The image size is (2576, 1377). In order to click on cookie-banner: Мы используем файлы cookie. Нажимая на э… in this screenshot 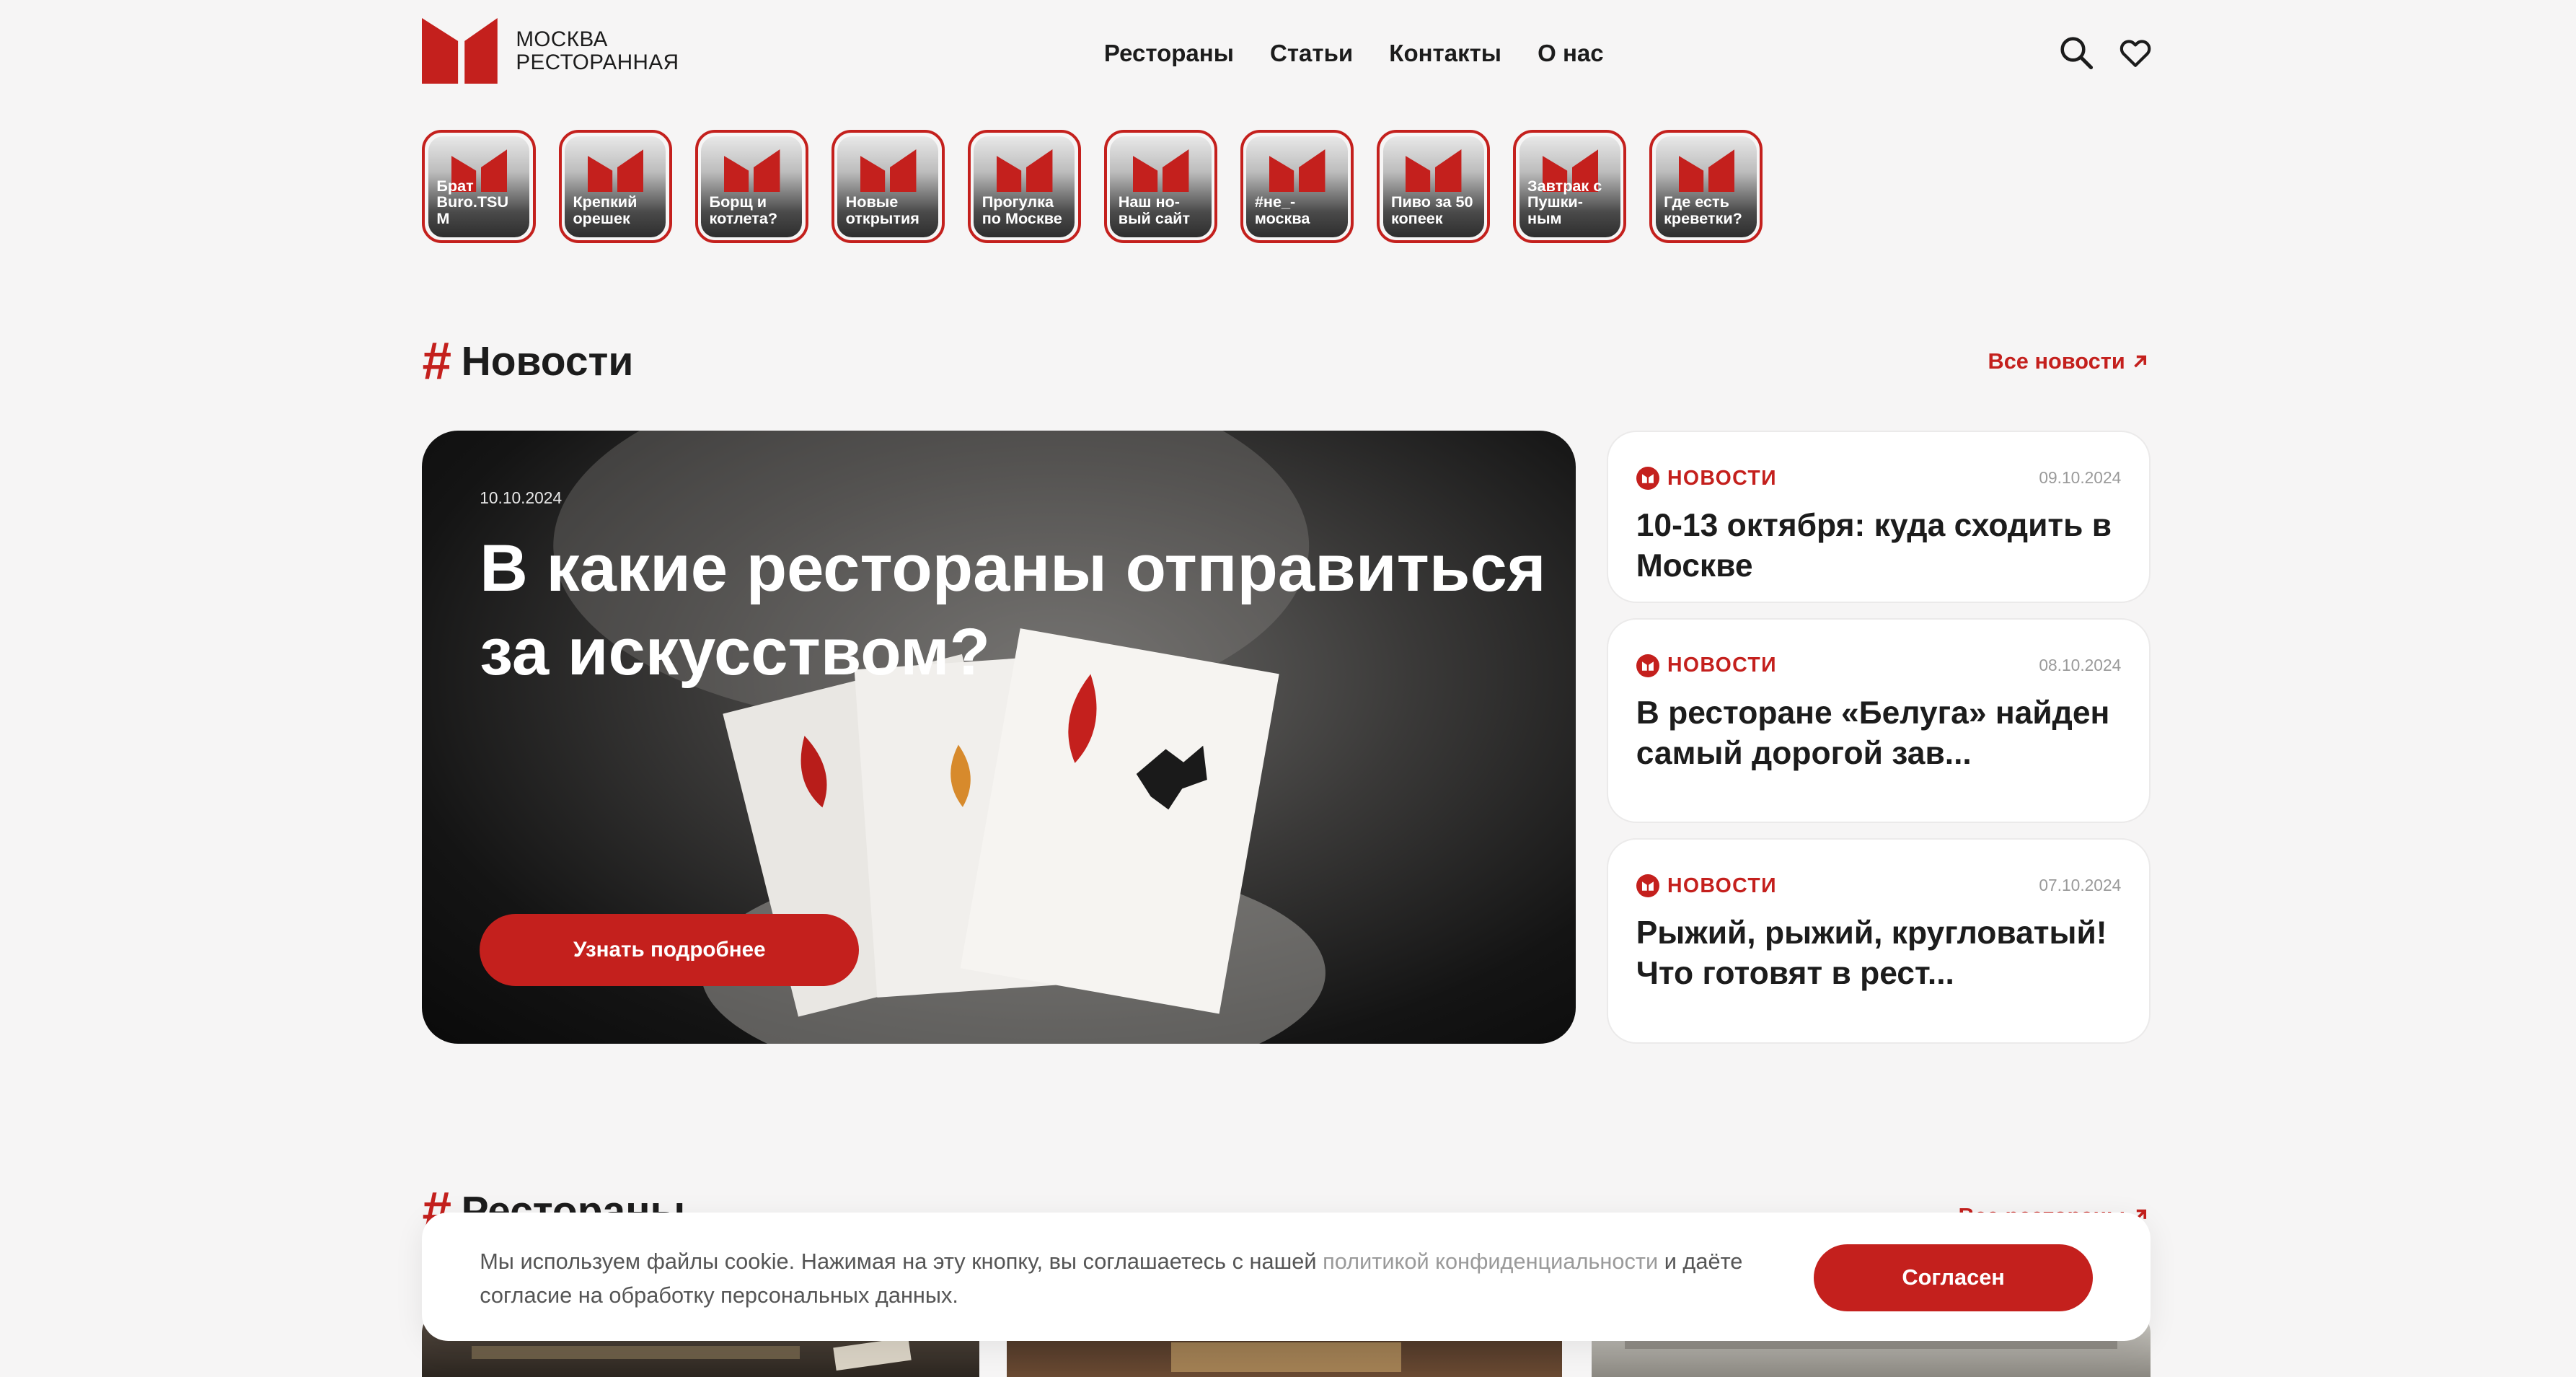, I will do `click(1286, 1277)`.